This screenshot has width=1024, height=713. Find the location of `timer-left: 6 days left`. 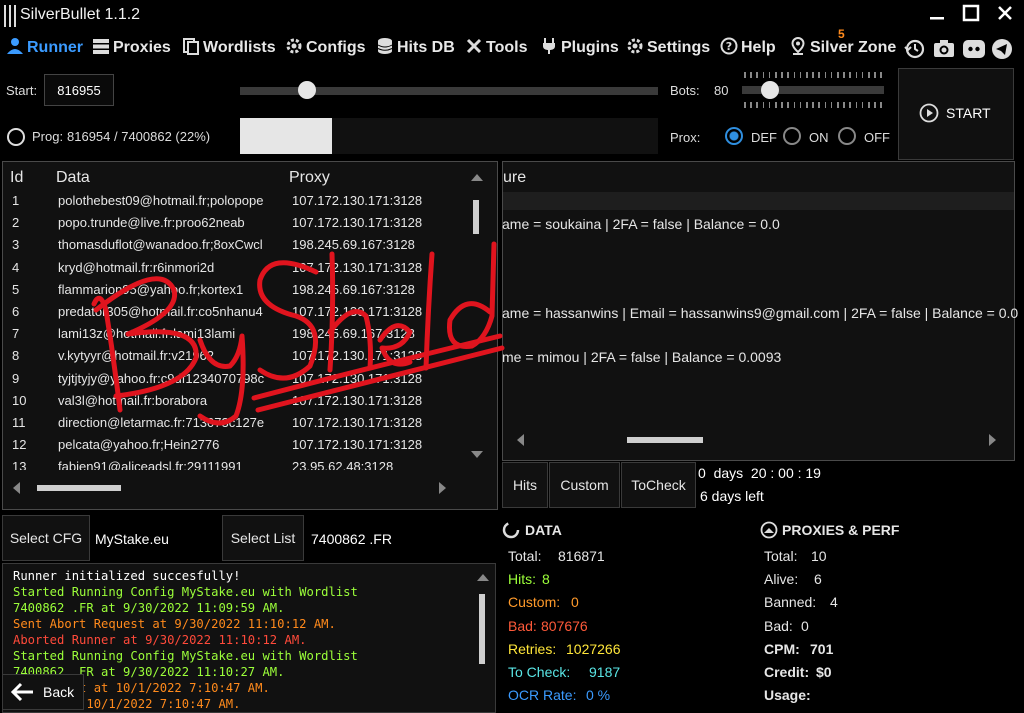

timer-left: 6 days left is located at coordinates (732, 496).